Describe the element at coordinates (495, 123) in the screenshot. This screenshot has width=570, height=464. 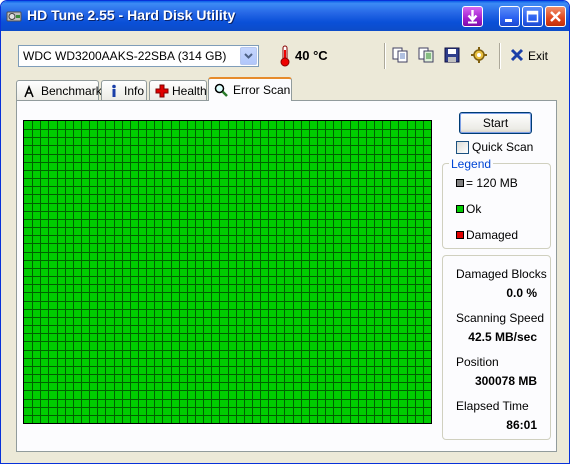
I see `start-button: Start` at that location.